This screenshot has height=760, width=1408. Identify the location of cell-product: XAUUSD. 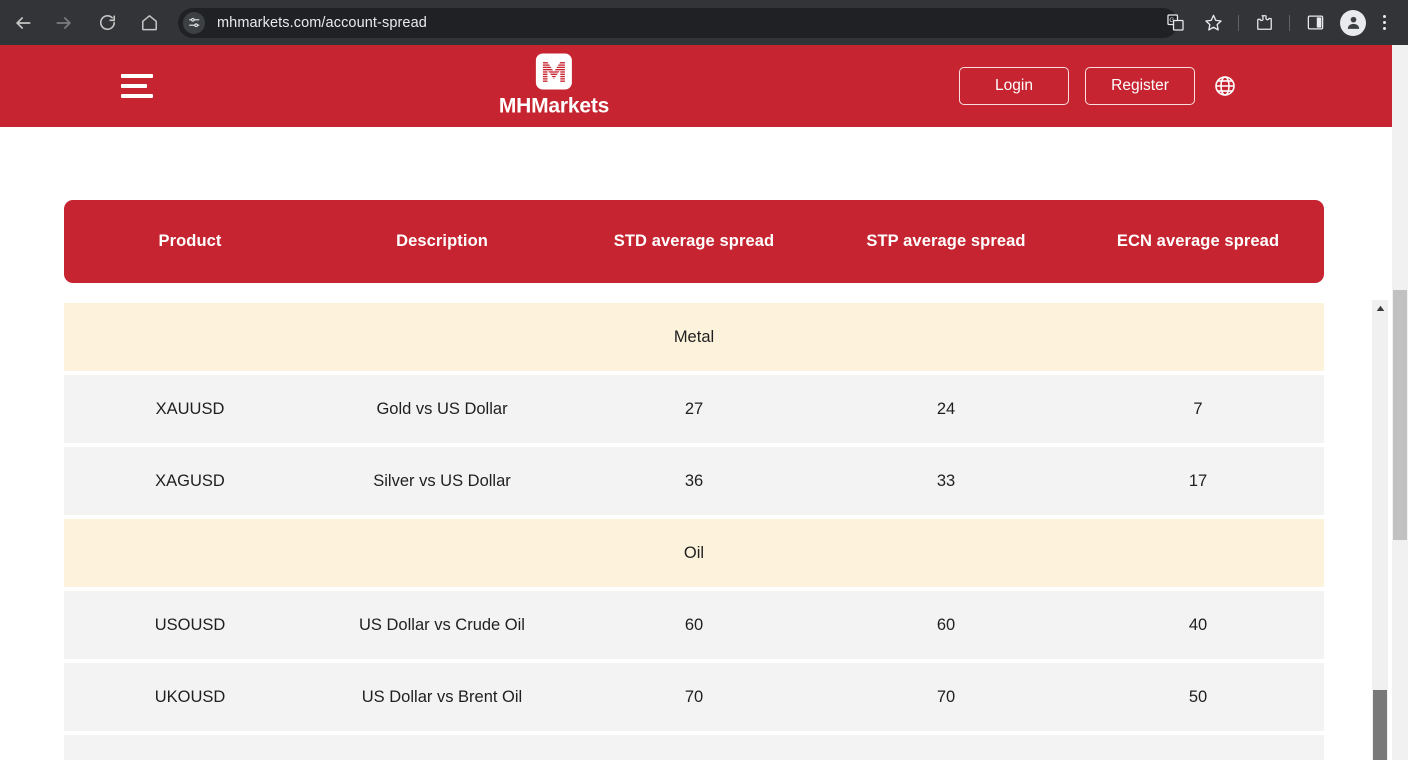
(190, 408).